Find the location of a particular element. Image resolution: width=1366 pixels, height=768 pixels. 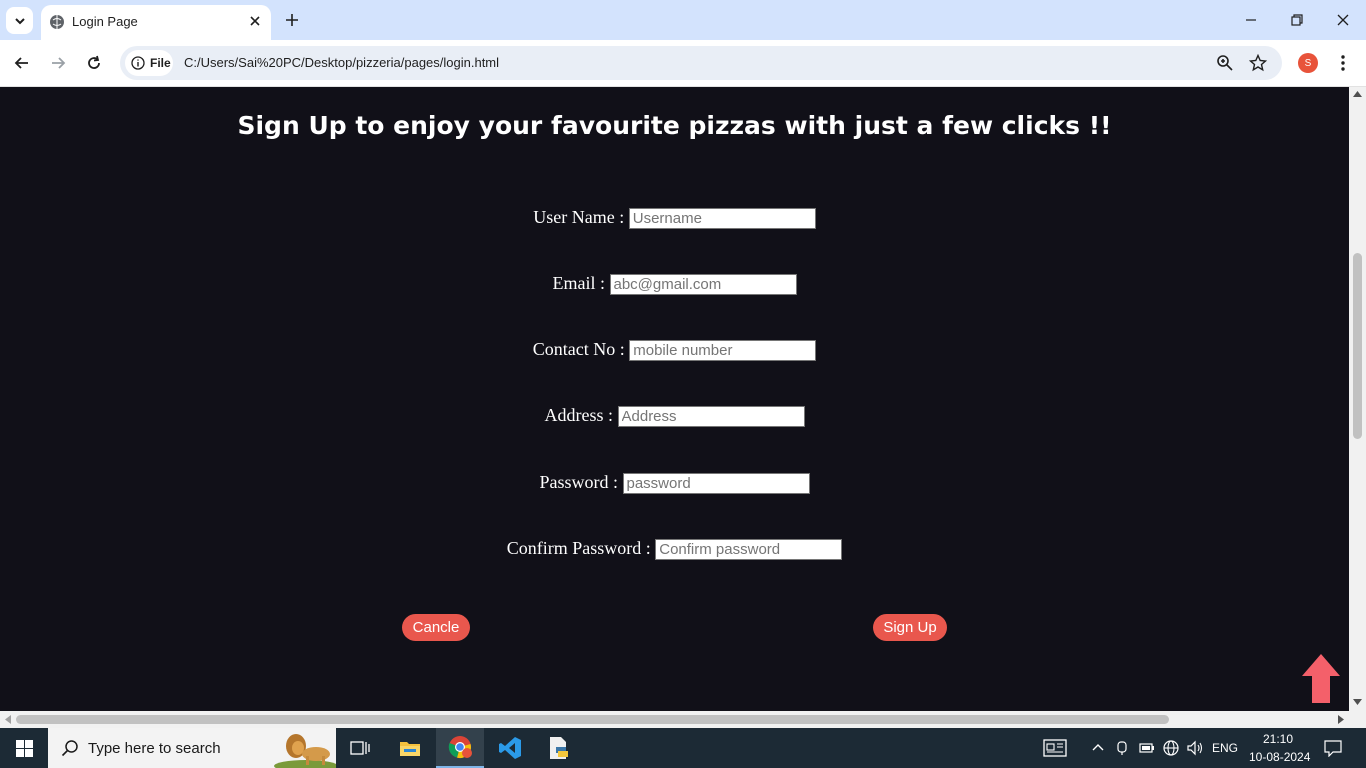

globe-icon is located at coordinates (57, 22).